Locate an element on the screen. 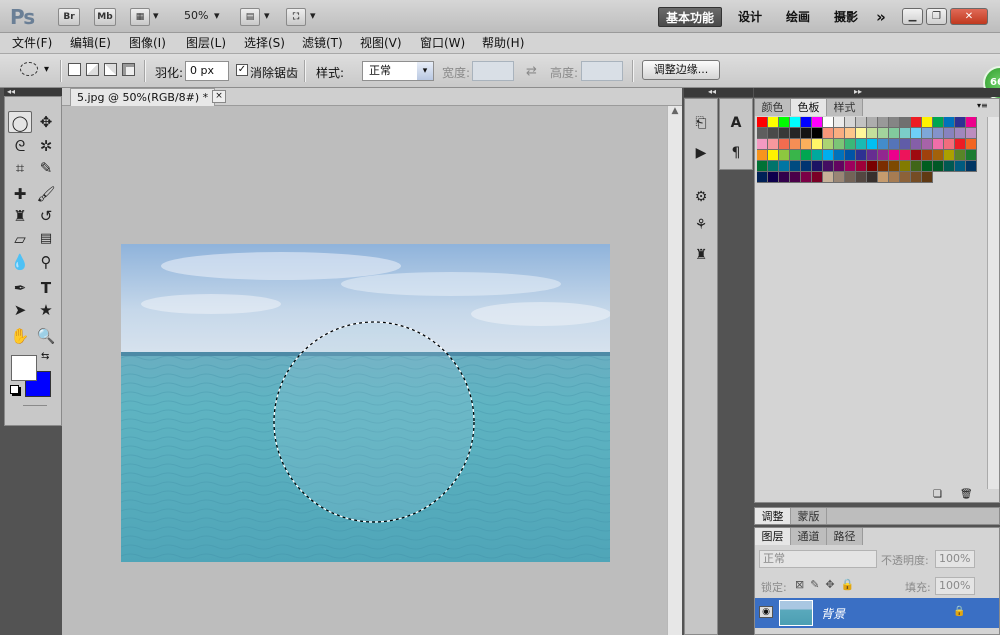 This screenshot has height=635, width=1000. opacity-input: 100% is located at coordinates (955, 559).